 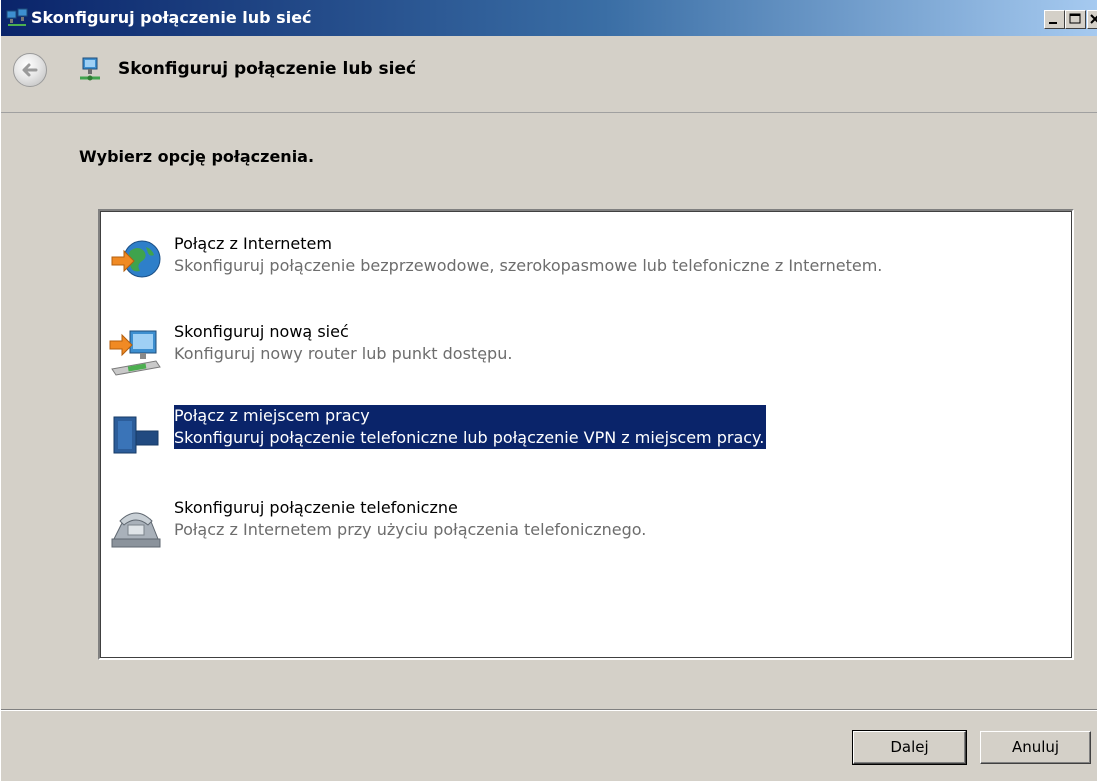 I want to click on footer-separator, so click(x=549, y=710).